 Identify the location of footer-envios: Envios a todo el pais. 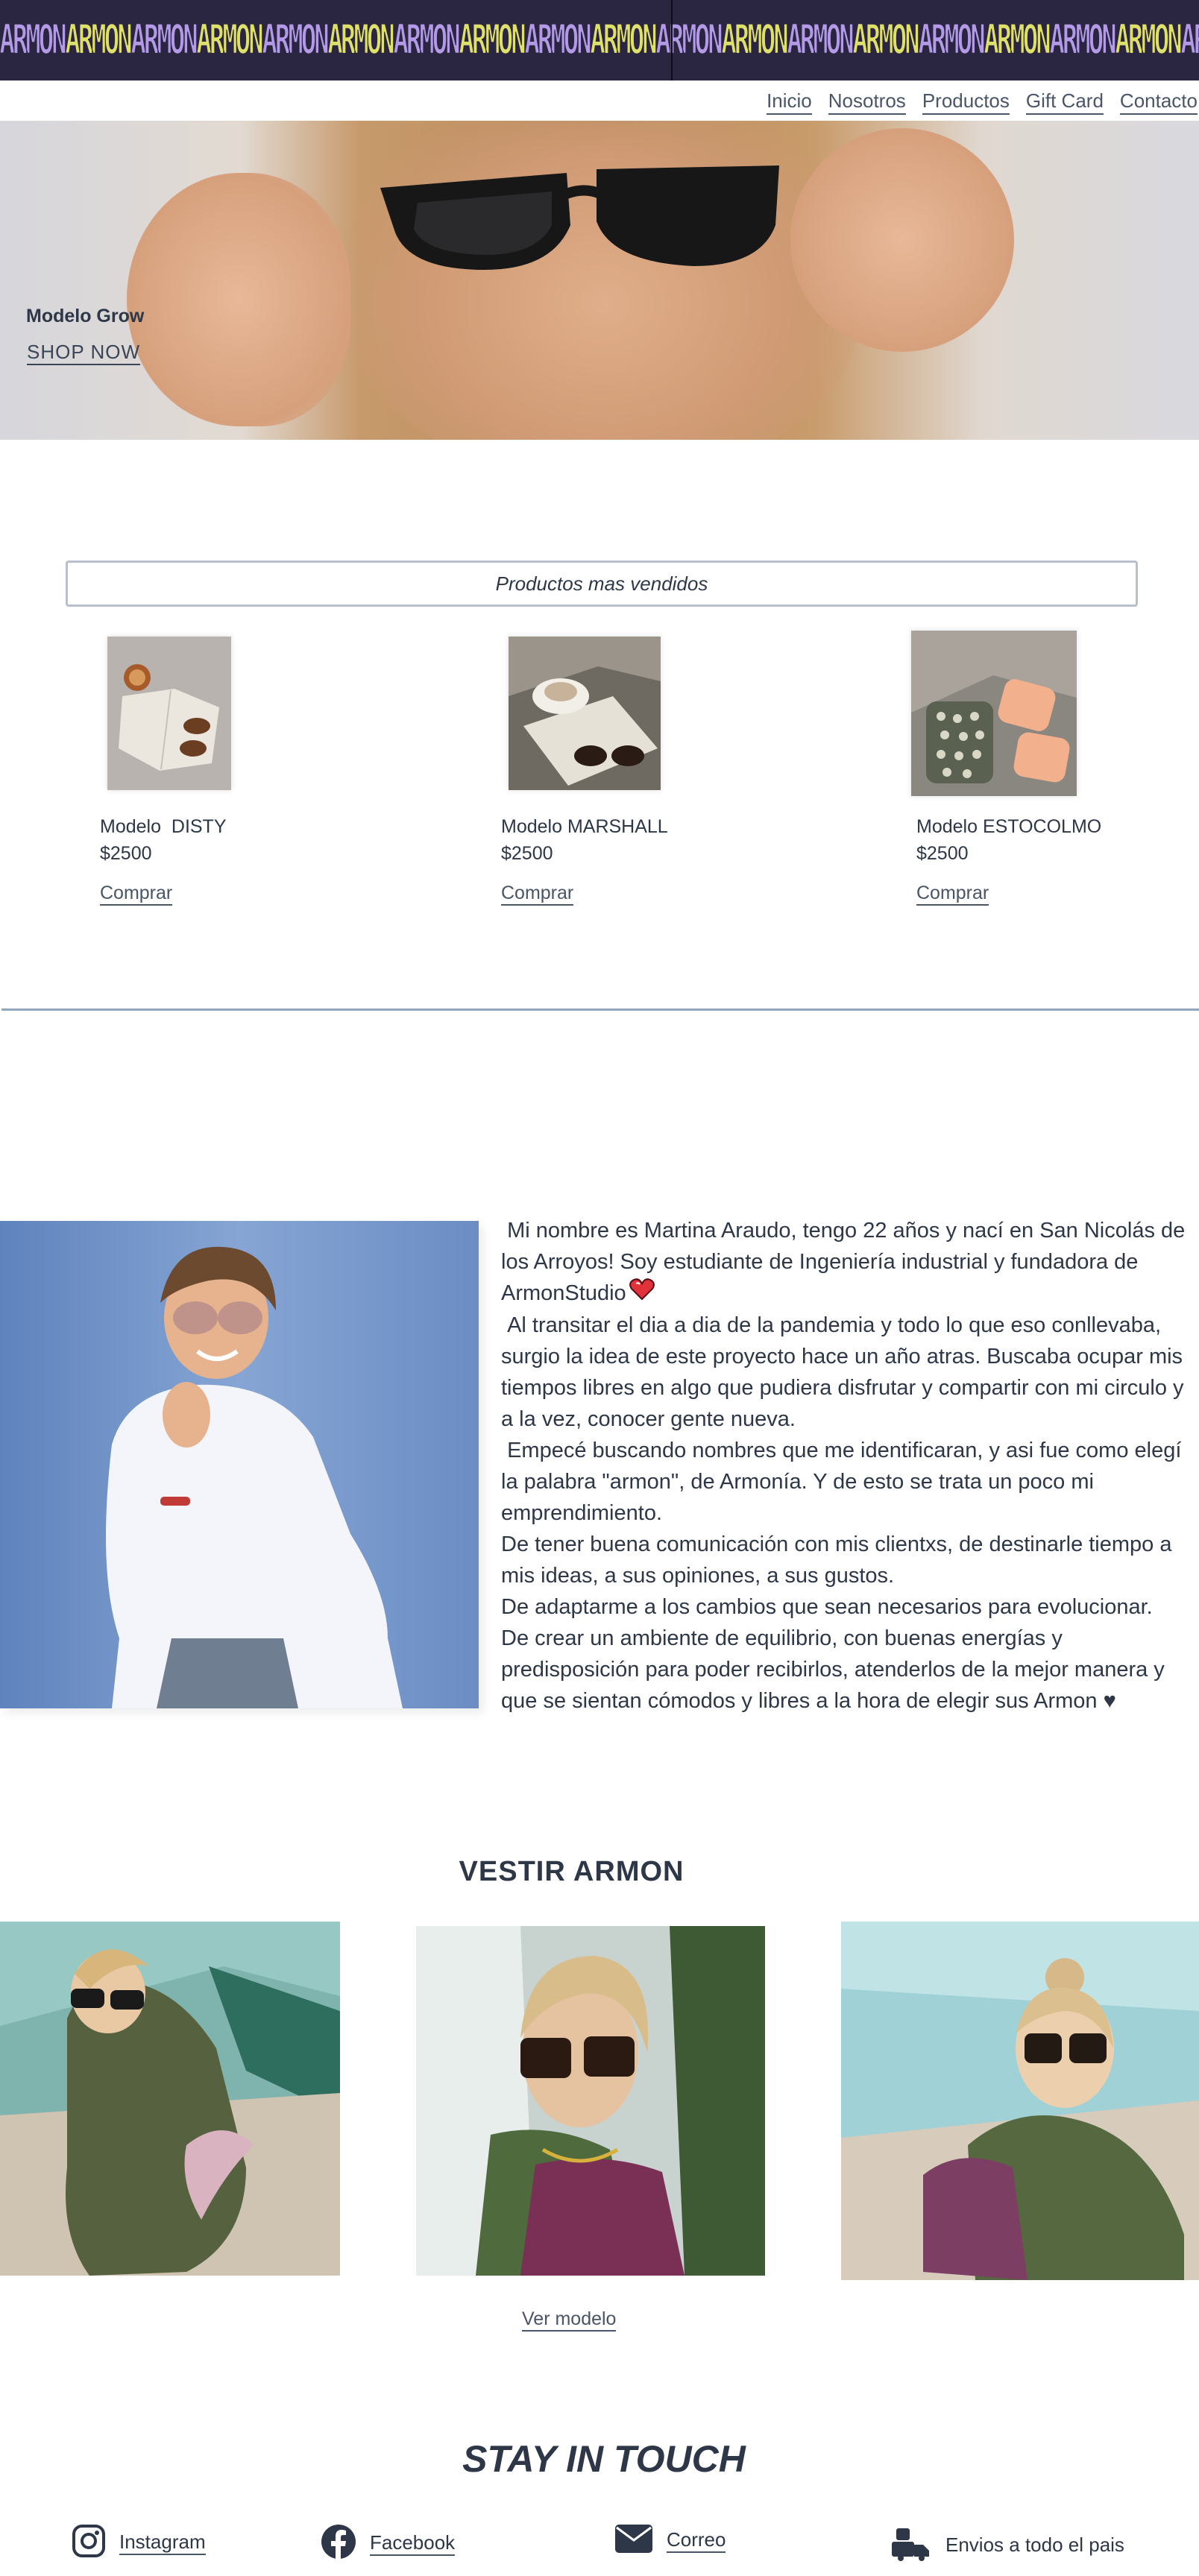
(1007, 2544).